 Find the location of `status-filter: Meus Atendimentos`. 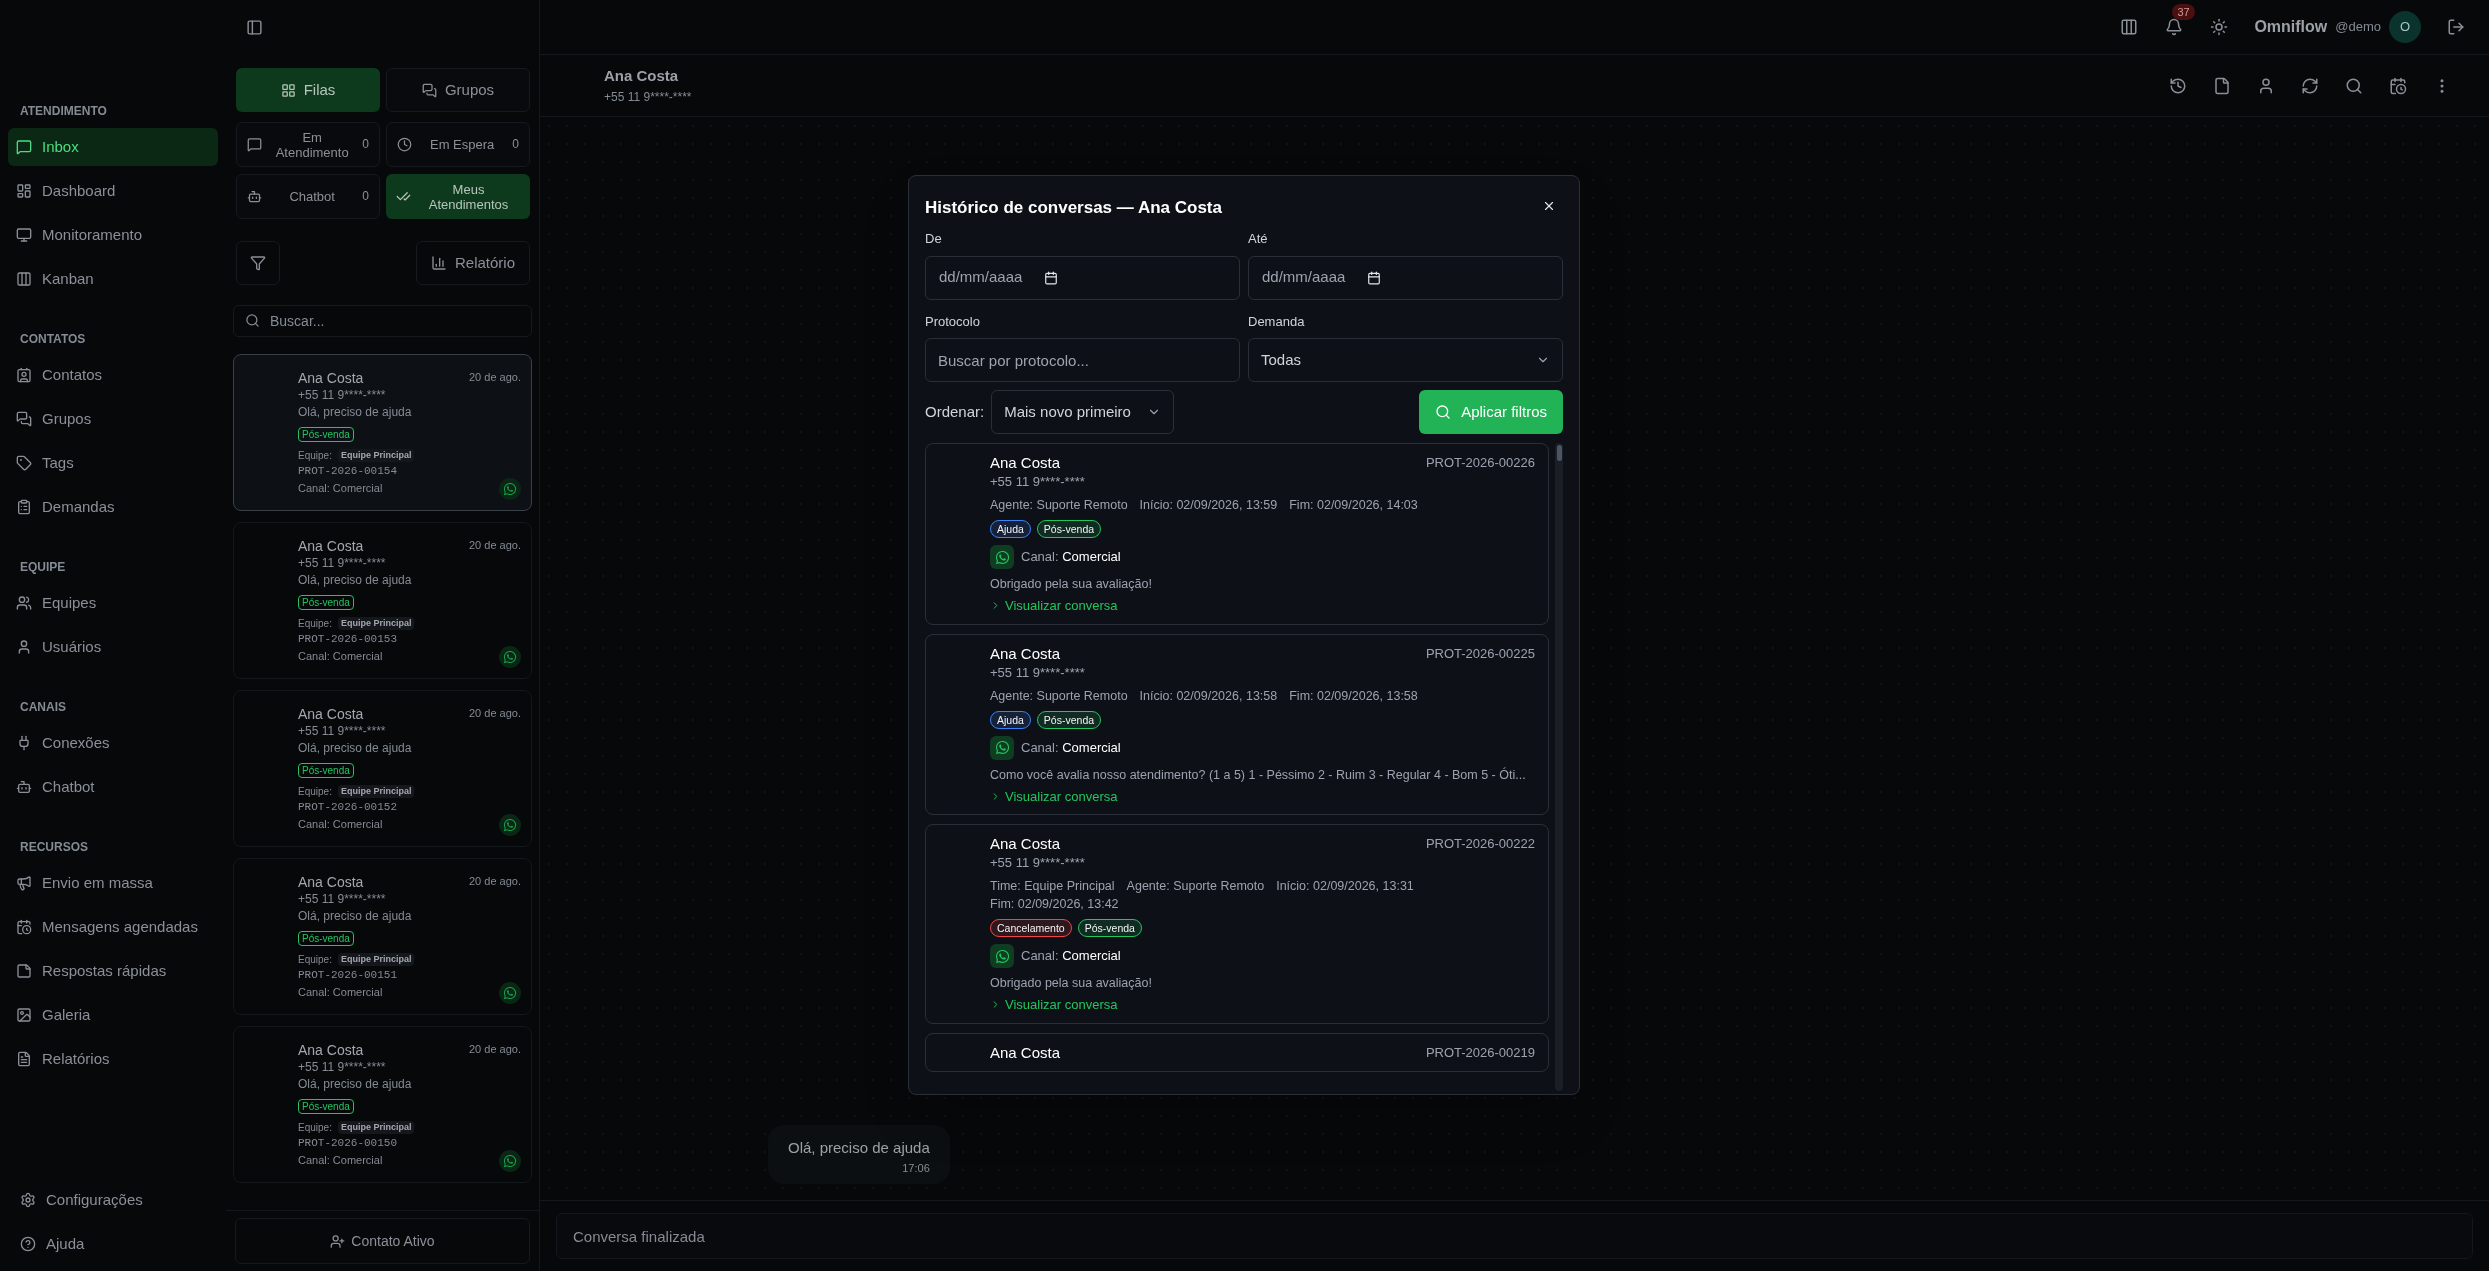

status-filter: Meus Atendimentos is located at coordinates (458, 196).